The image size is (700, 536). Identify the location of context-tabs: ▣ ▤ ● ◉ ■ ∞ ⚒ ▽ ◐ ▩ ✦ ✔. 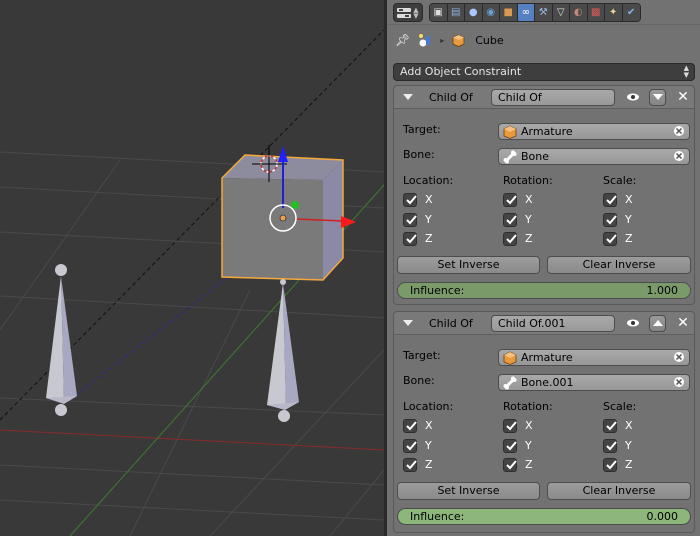
(535, 12).